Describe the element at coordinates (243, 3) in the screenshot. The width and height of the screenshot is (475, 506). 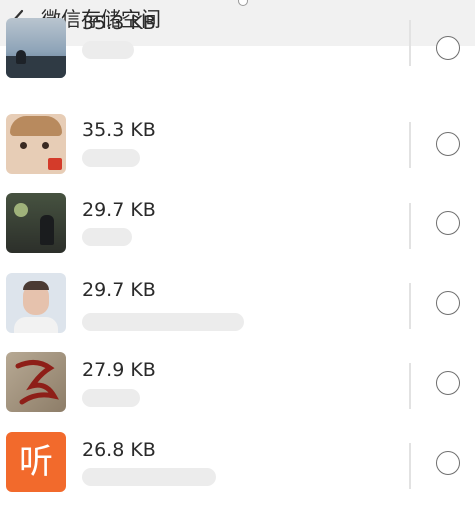
I see `camera-notch` at that location.